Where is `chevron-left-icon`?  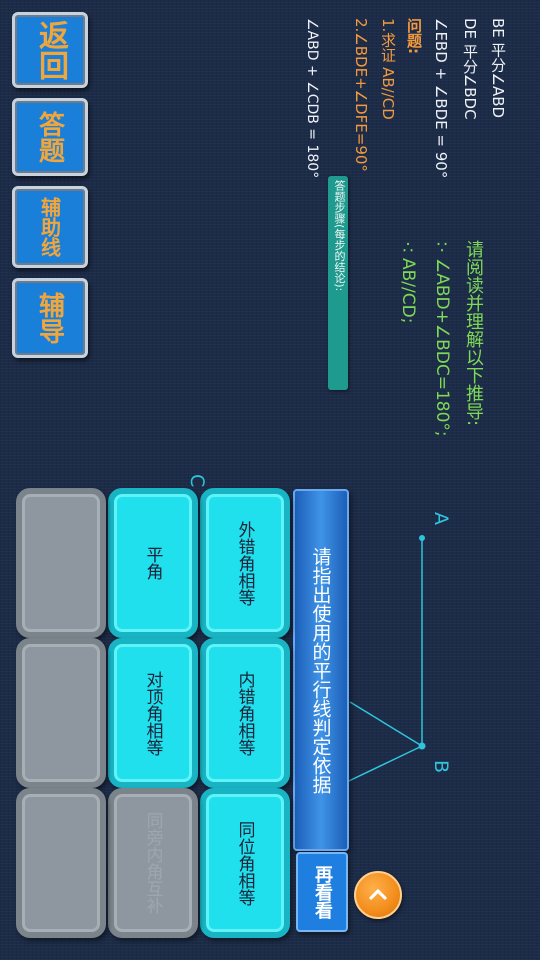 chevron-left-icon is located at coordinates (378, 894).